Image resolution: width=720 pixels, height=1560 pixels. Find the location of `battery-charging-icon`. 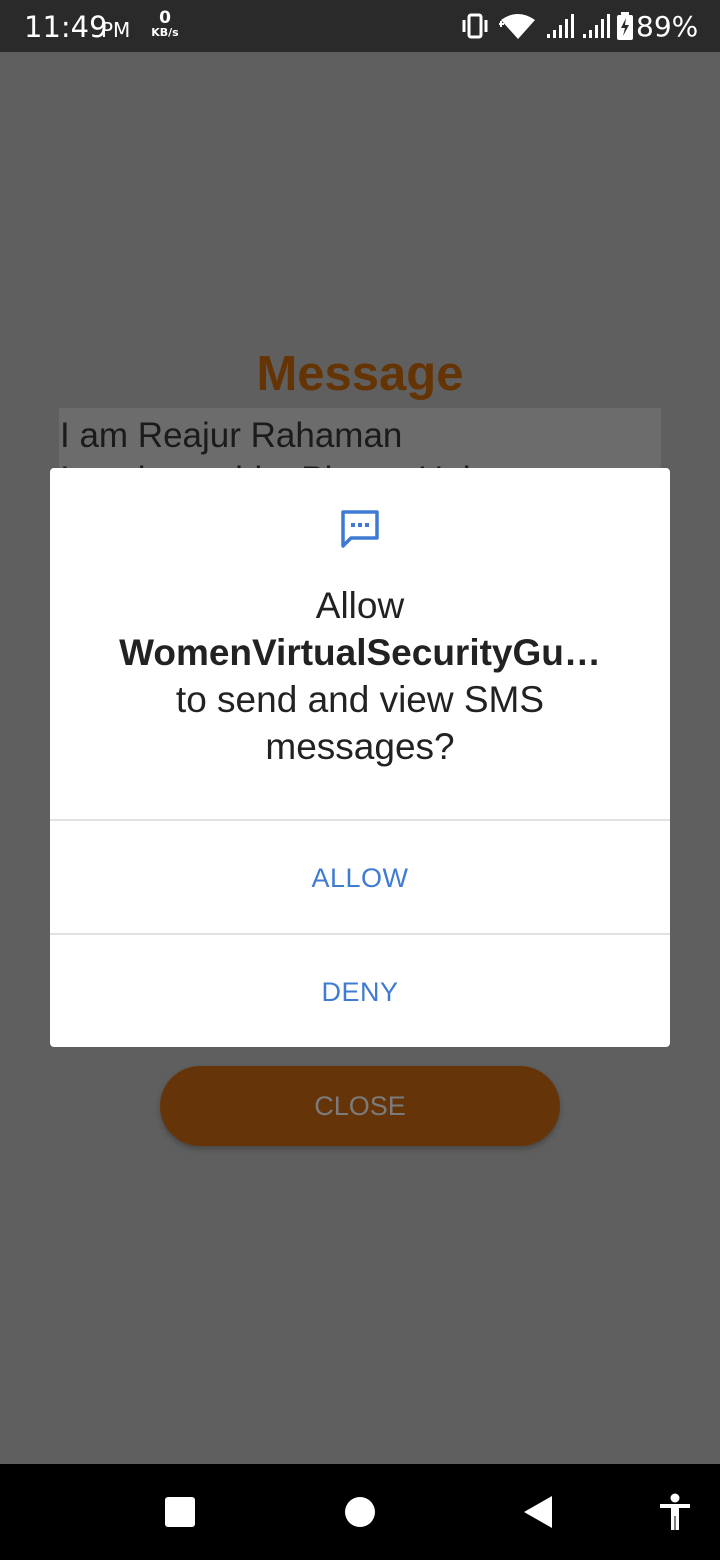

battery-charging-icon is located at coordinates (625, 26).